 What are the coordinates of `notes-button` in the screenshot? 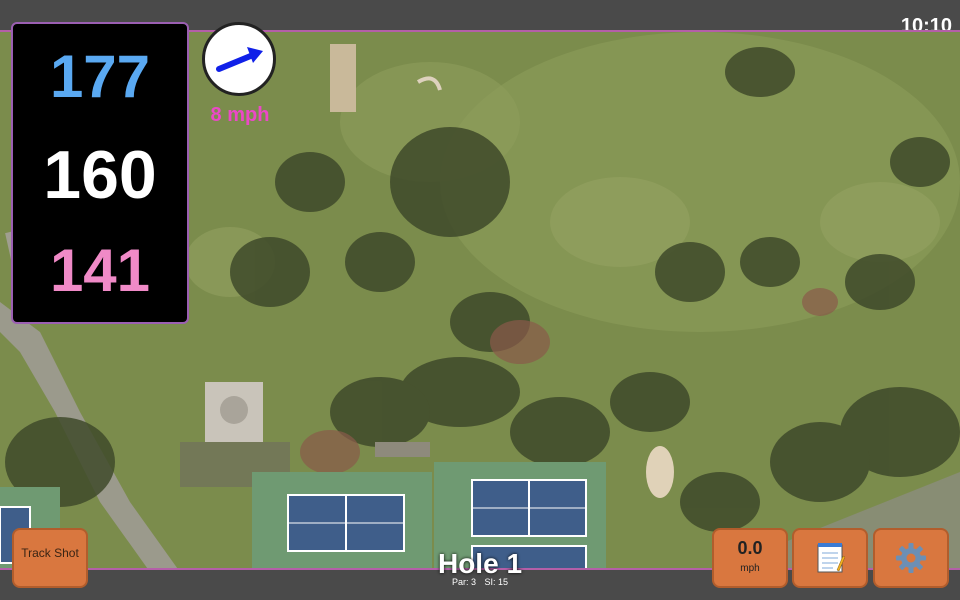 It's located at (830, 558).